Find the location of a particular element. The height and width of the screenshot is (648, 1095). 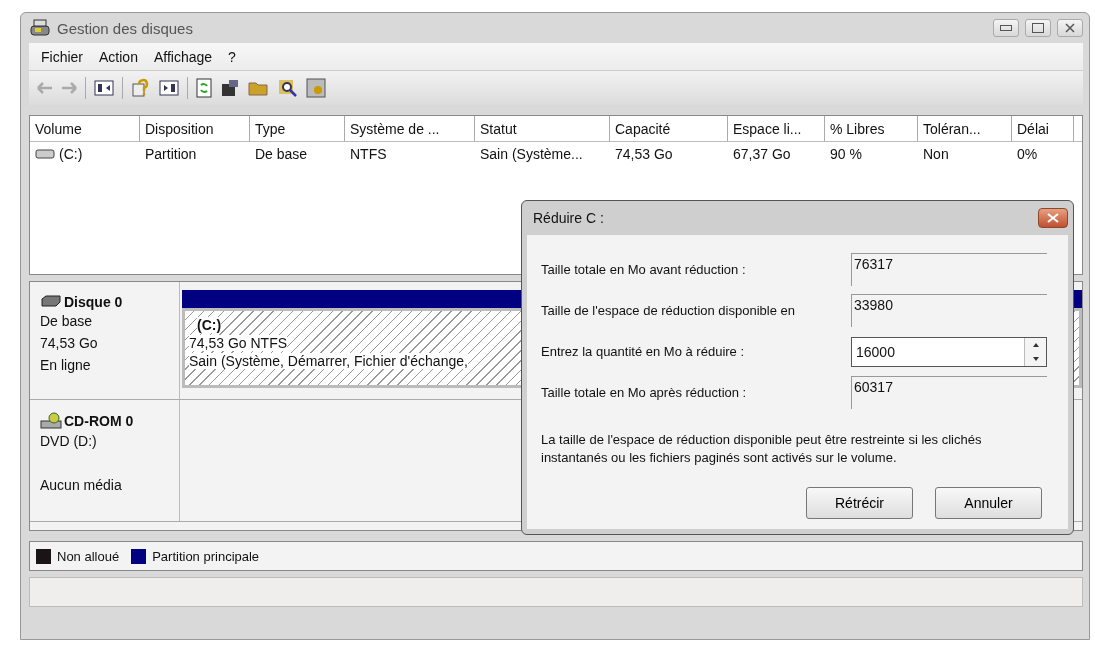

column-header: Type is located at coordinates (297, 128).